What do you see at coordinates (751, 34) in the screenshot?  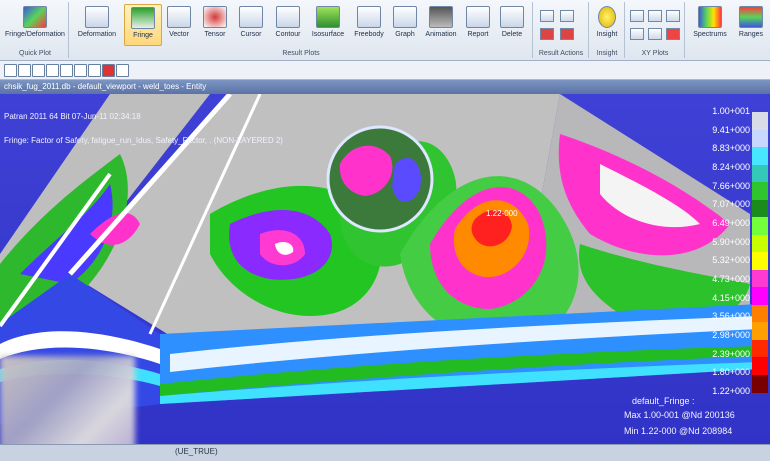 I see `ranges-label: Ranges` at bounding box center [751, 34].